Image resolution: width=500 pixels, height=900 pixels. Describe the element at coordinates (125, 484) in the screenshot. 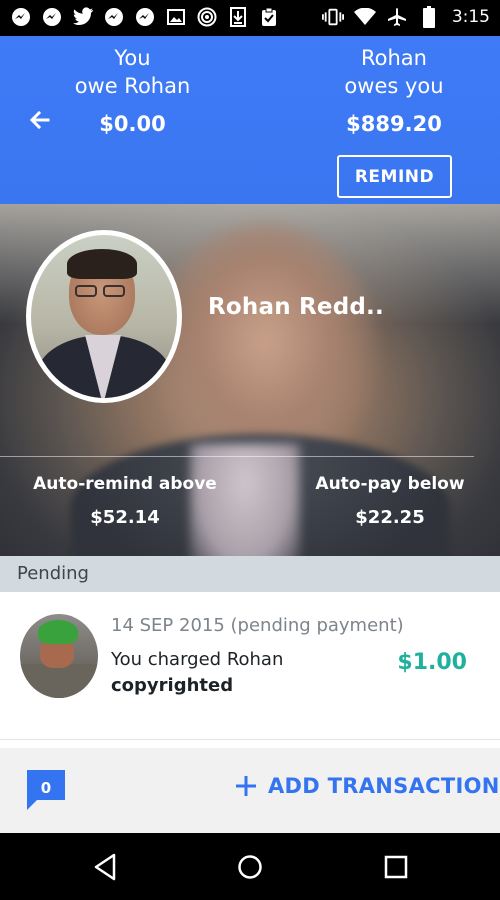

I see `auto-remind-label: Auto-remind above` at that location.